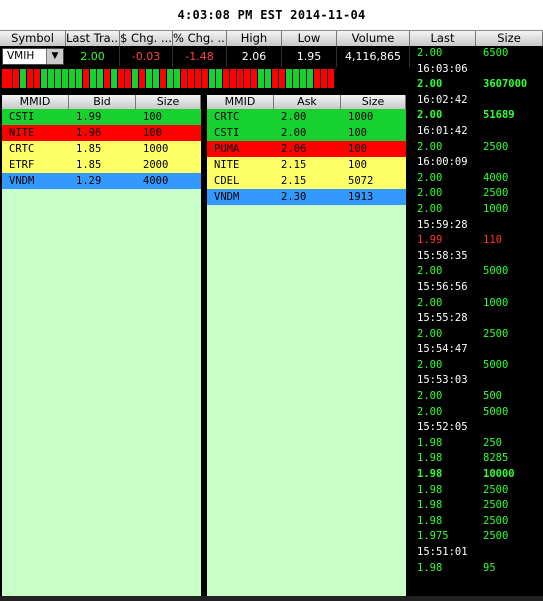 This screenshot has width=543, height=601. Describe the element at coordinates (101, 165) in the screenshot. I see `bid-row: ETRF 1.85 2000` at that location.